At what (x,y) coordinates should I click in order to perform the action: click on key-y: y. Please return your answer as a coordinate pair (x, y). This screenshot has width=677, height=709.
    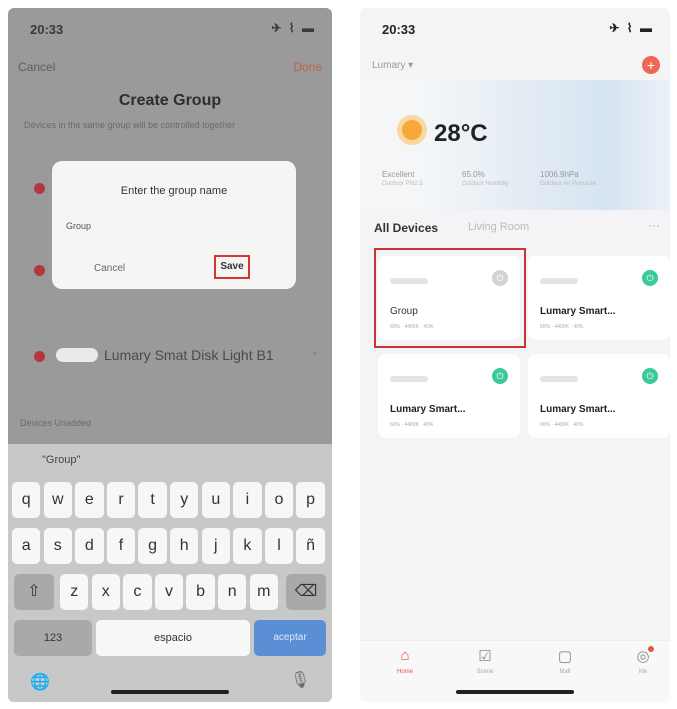
    Looking at the image, I should click on (184, 500).